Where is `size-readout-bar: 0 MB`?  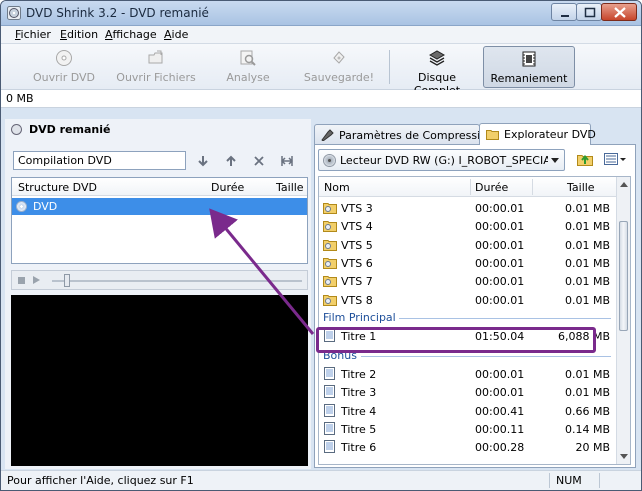
size-readout-bar: 0 MB is located at coordinates (321, 99).